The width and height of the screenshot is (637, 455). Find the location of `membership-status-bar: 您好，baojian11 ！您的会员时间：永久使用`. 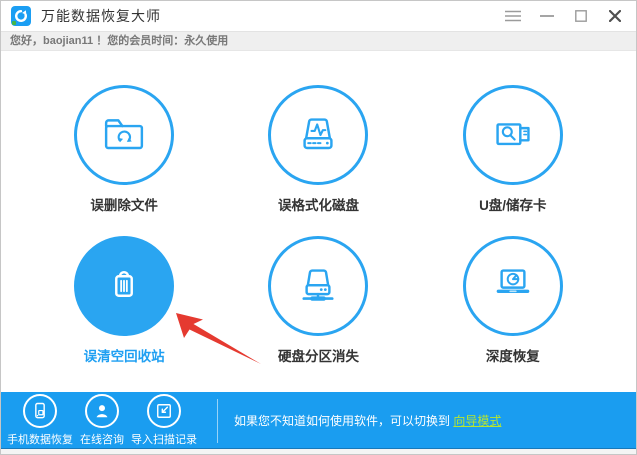

membership-status-bar: 您好，baojian11 ！您的会员时间：永久使用 is located at coordinates (318, 41).